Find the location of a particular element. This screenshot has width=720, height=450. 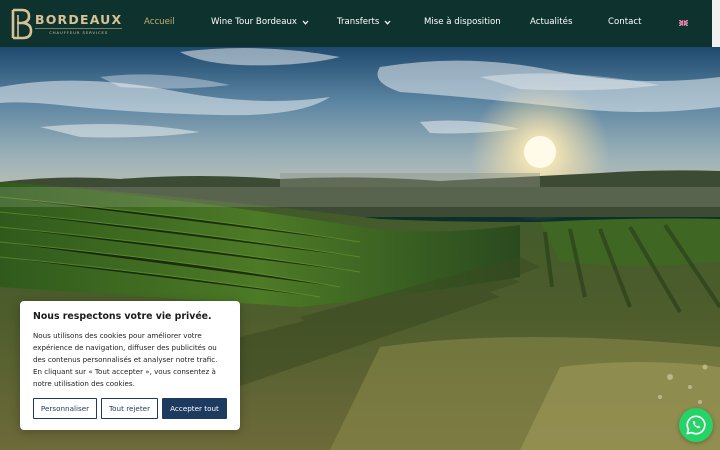

whatsapp-button is located at coordinates (696, 425).